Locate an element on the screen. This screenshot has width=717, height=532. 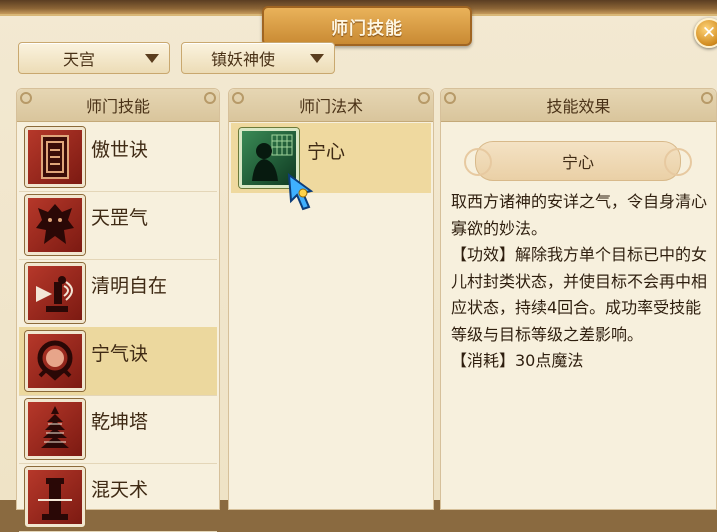
close-button: ✕ is located at coordinates (705, 33).